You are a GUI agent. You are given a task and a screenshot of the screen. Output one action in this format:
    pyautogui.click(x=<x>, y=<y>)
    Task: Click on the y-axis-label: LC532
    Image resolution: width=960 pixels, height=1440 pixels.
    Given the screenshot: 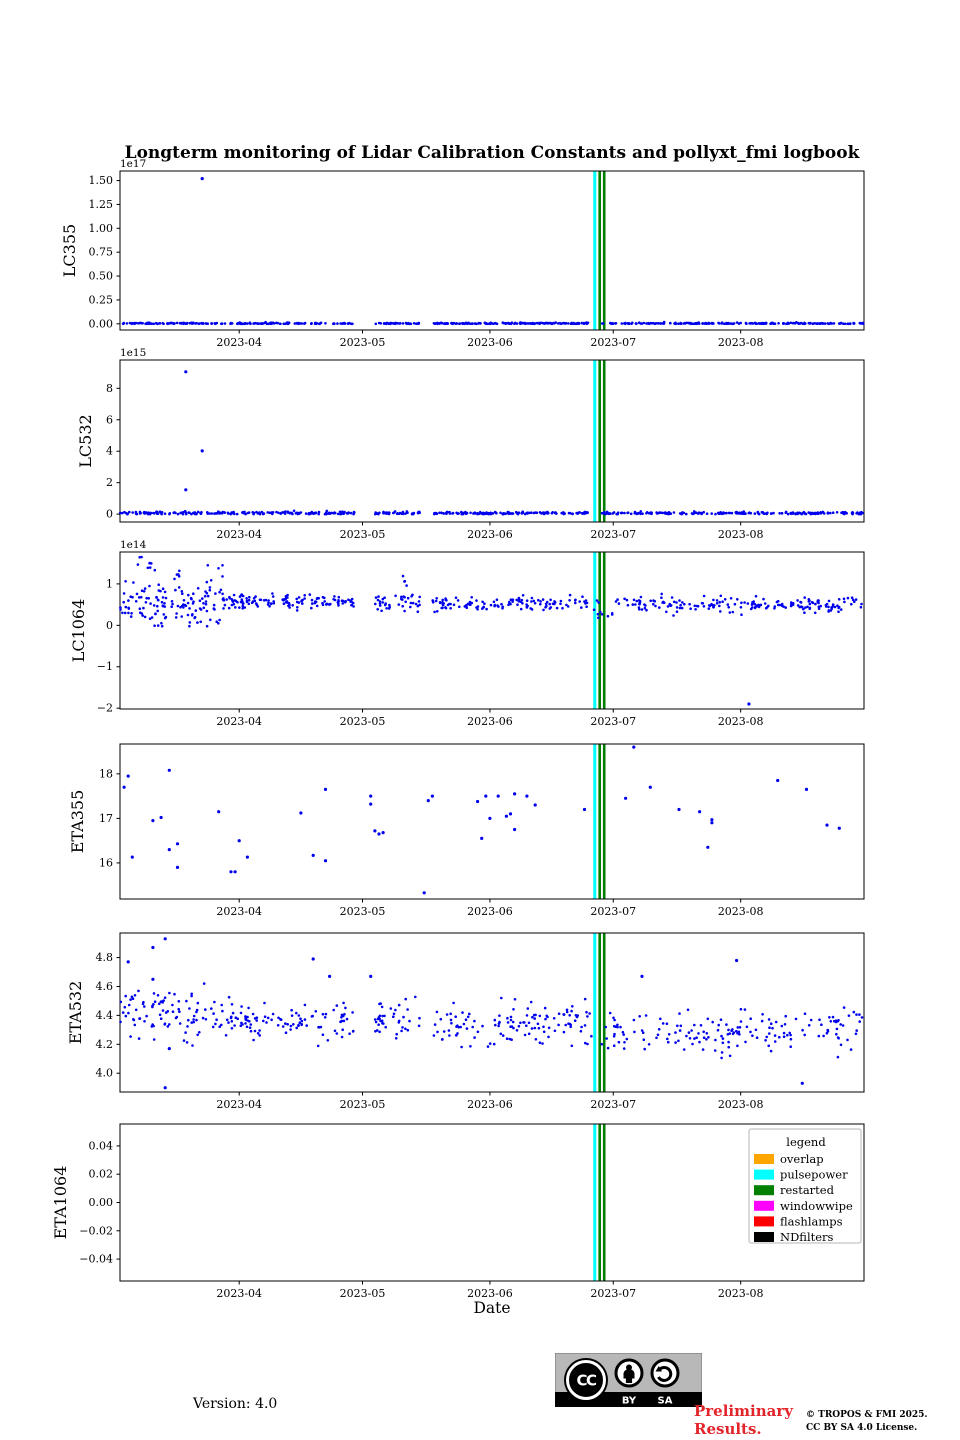 What is the action you would take?
    pyautogui.click(x=85, y=440)
    